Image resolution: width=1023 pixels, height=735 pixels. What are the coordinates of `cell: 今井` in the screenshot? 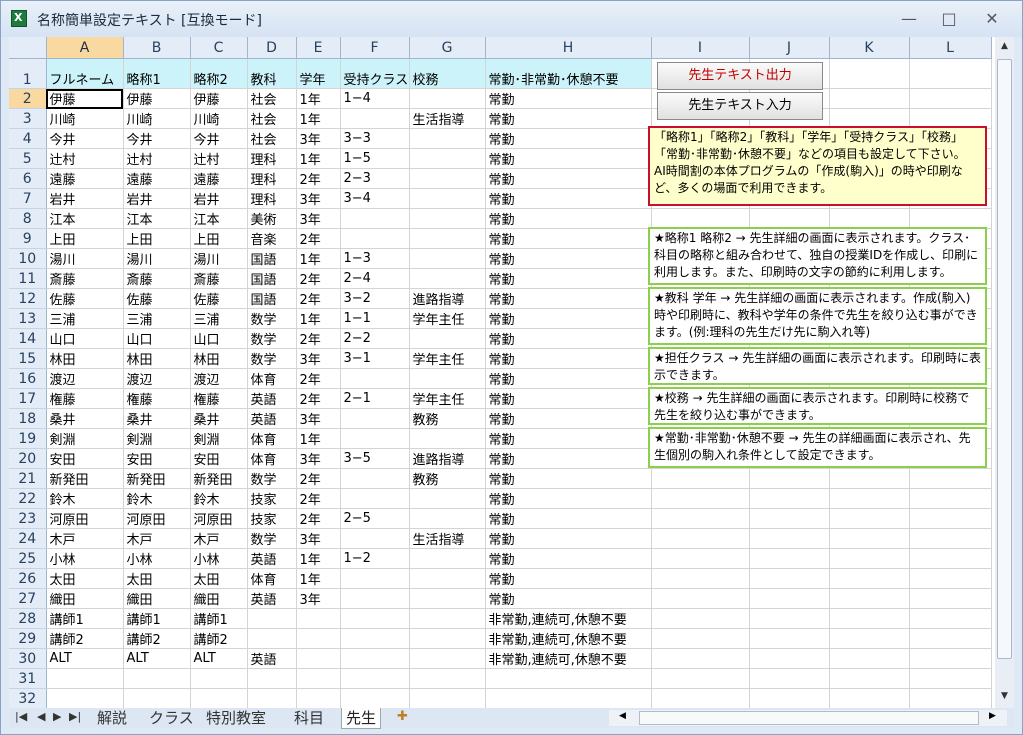 It's located at (157, 138).